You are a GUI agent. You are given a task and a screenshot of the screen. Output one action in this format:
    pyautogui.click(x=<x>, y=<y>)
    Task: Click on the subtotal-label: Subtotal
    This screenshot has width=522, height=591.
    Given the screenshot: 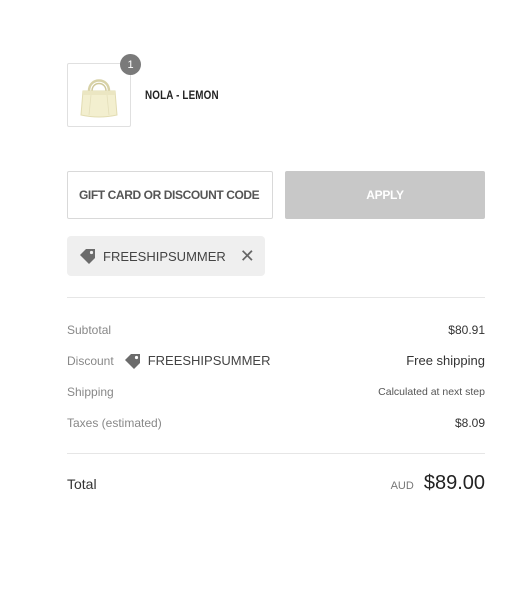 What is the action you would take?
    pyautogui.click(x=89, y=329)
    